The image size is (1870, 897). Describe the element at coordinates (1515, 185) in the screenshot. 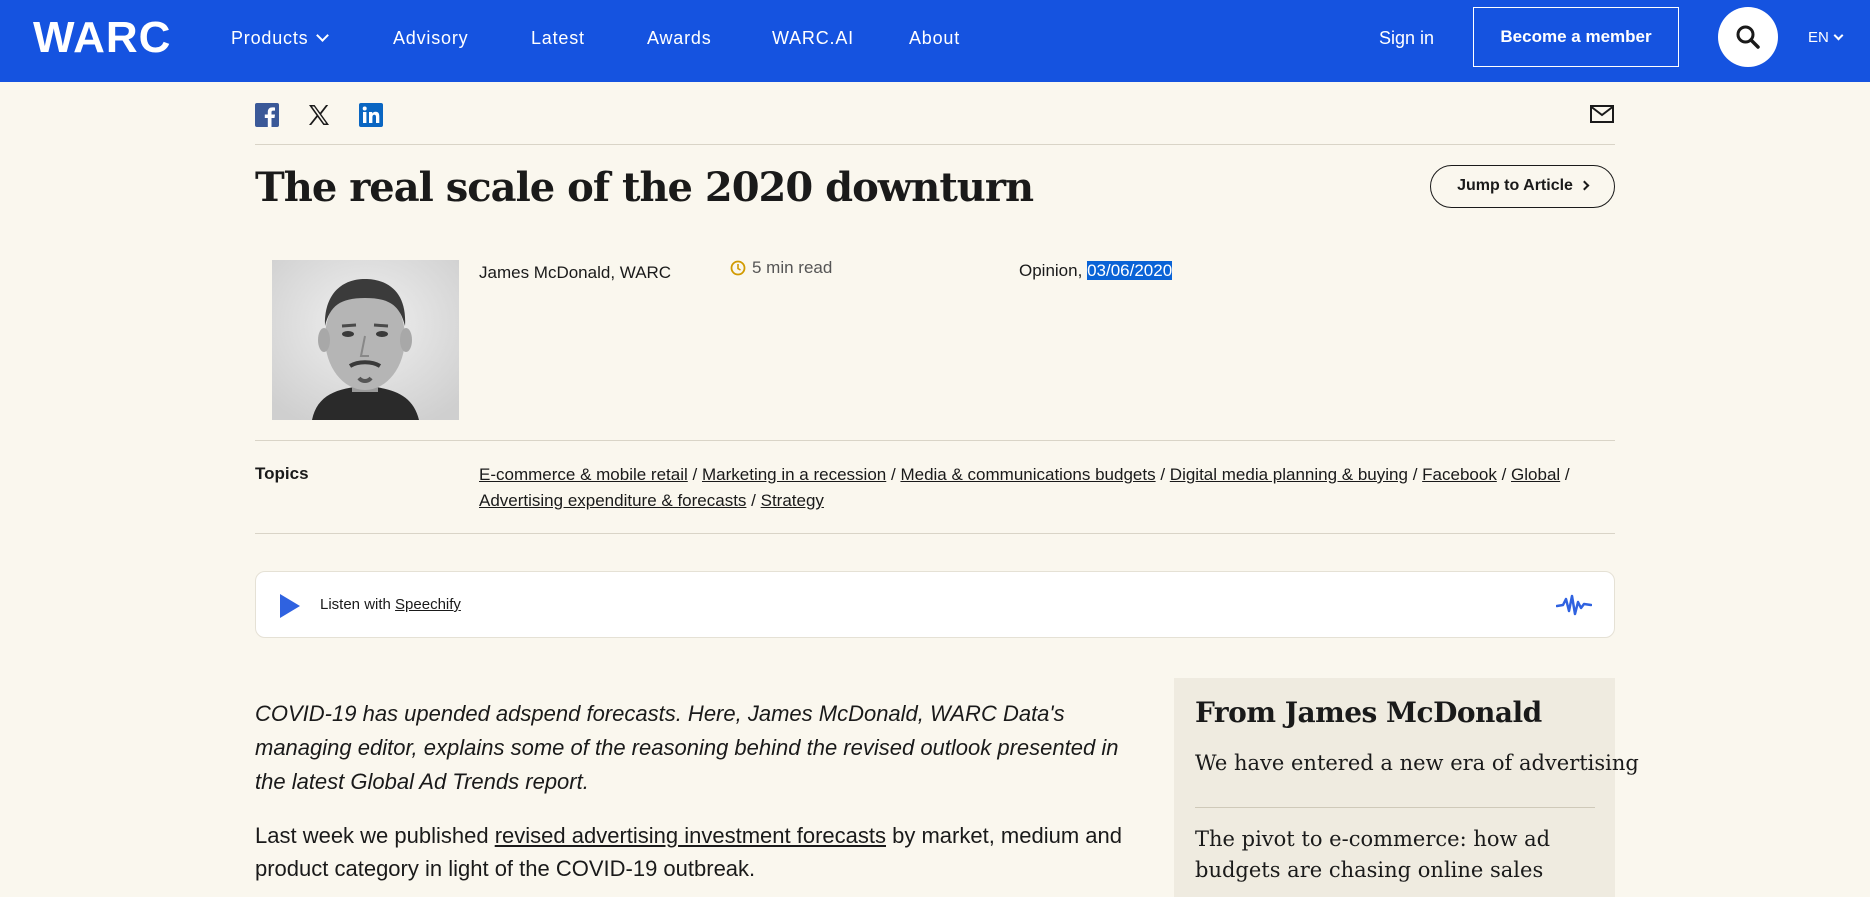

I see `jump-button-label: Jump to Article` at that location.